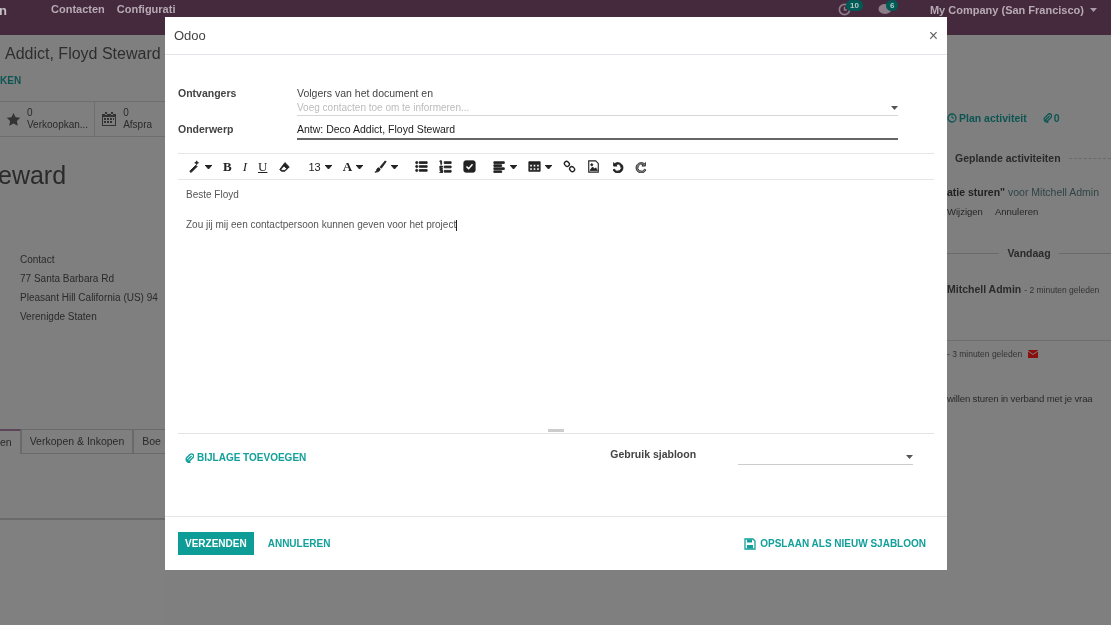 The image size is (1111, 625). Describe the element at coordinates (78, 9) in the screenshot. I see `menu-item: Contacten` at that location.